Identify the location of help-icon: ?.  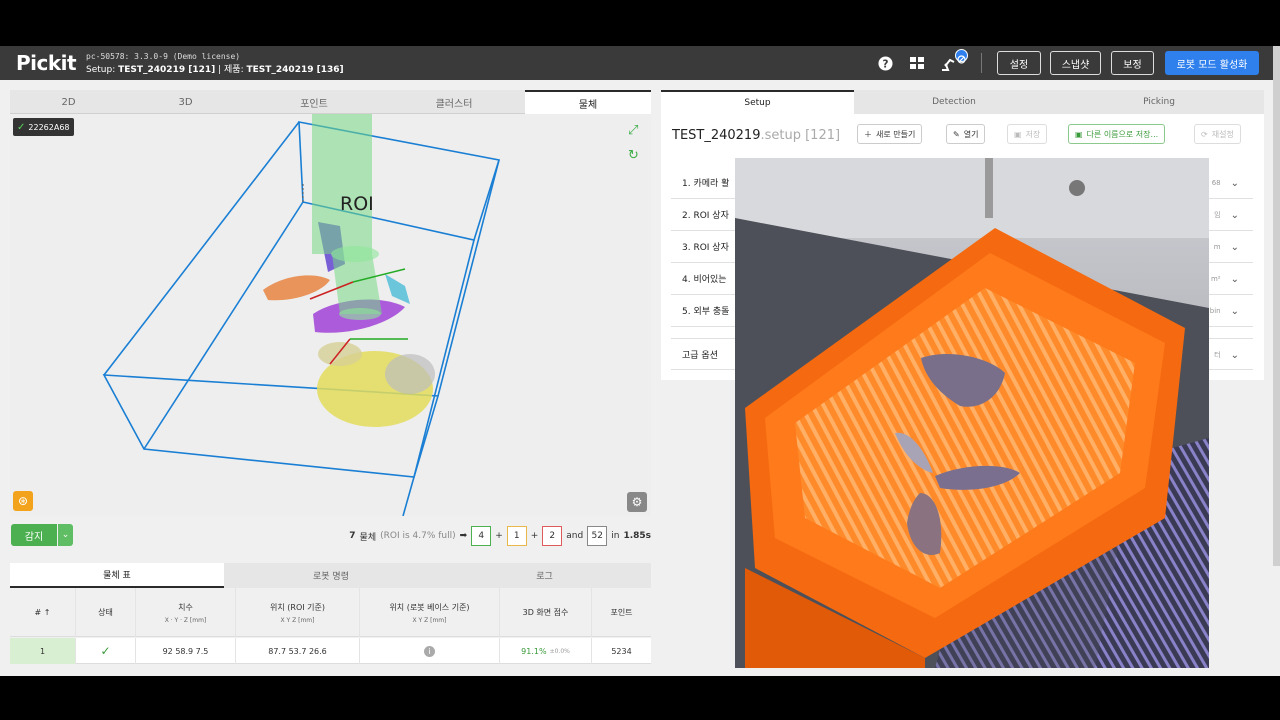
(885, 63).